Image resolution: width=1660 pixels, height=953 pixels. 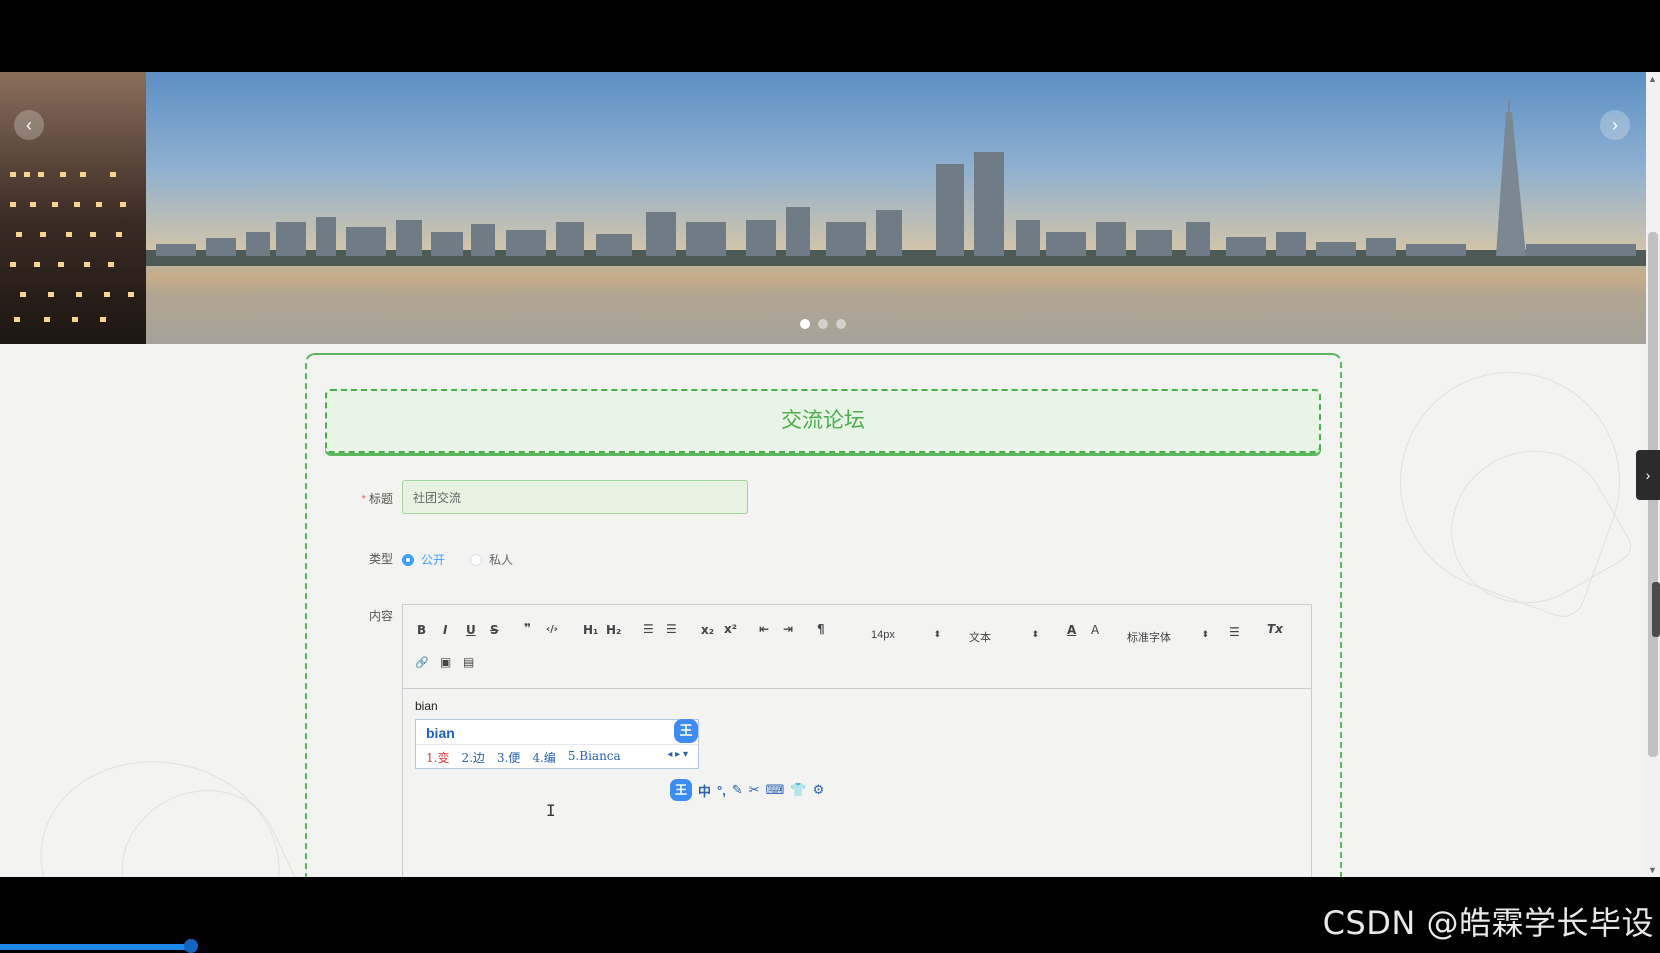 I want to click on radio-private, so click(x=476, y=559).